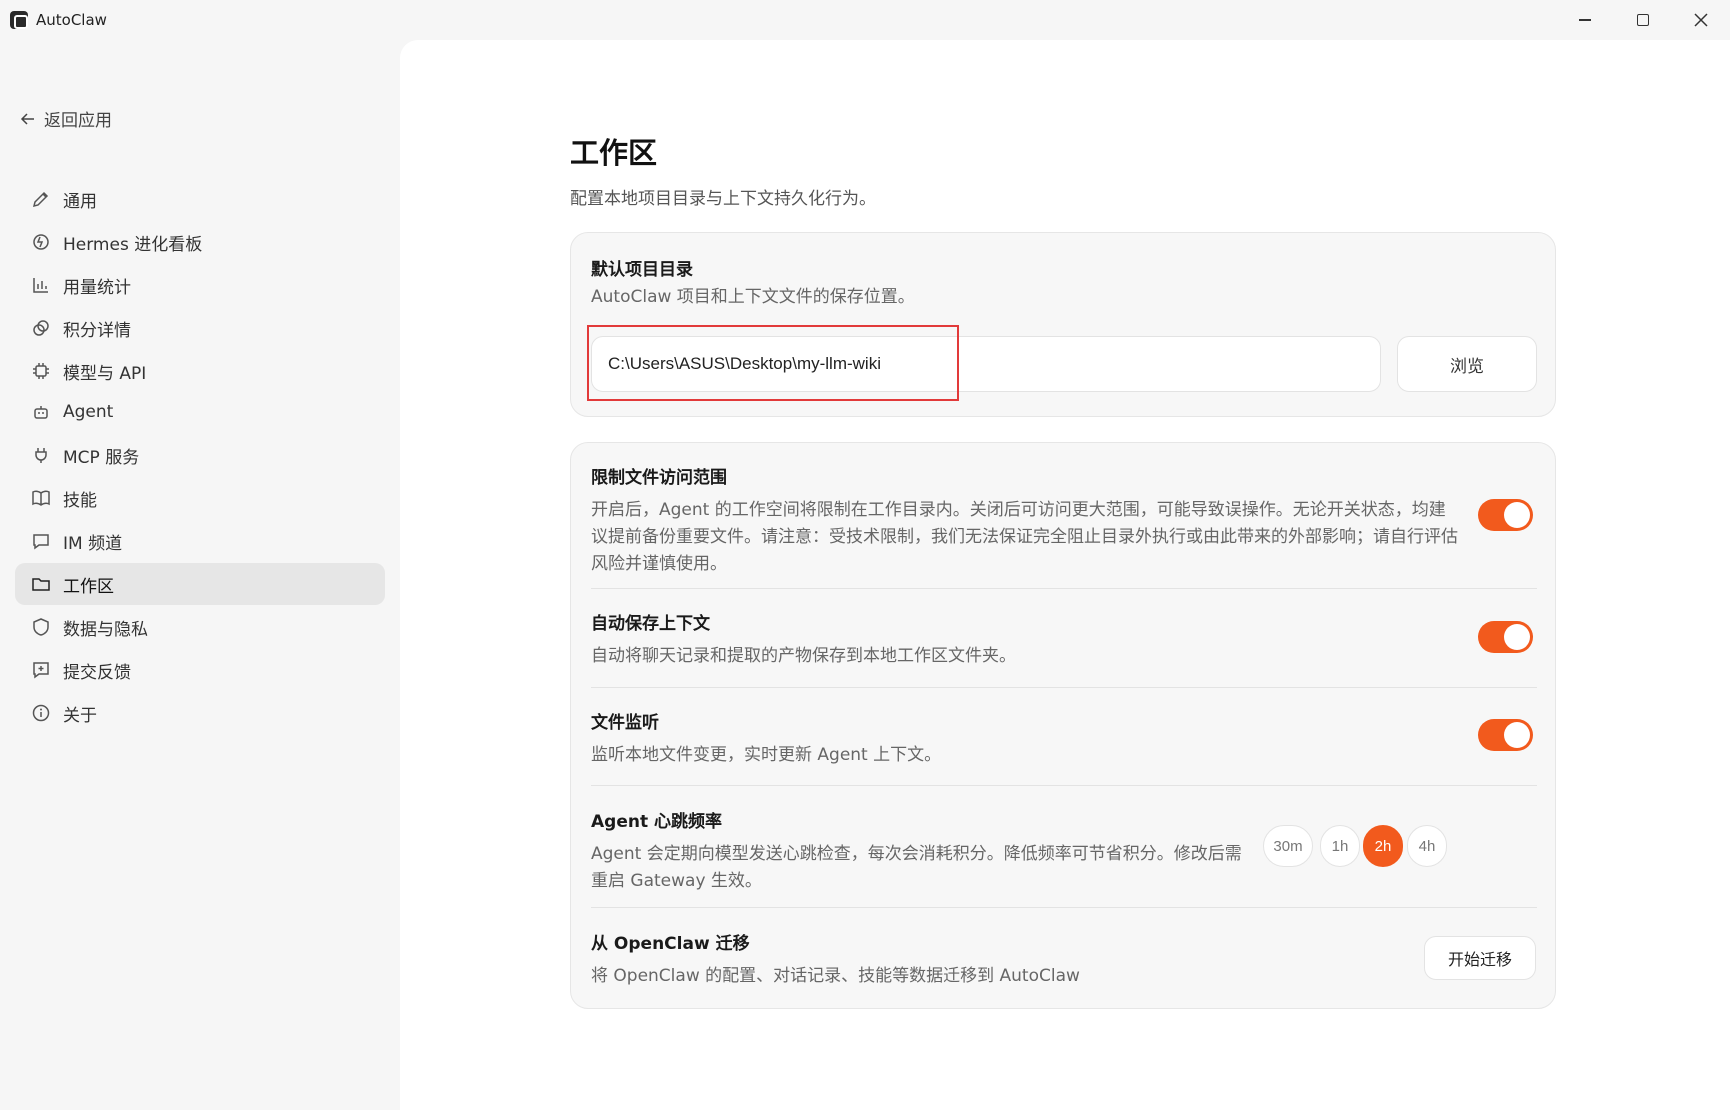  What do you see at coordinates (93, 543) in the screenshot?
I see `sidebar-item-label: IM 频道` at bounding box center [93, 543].